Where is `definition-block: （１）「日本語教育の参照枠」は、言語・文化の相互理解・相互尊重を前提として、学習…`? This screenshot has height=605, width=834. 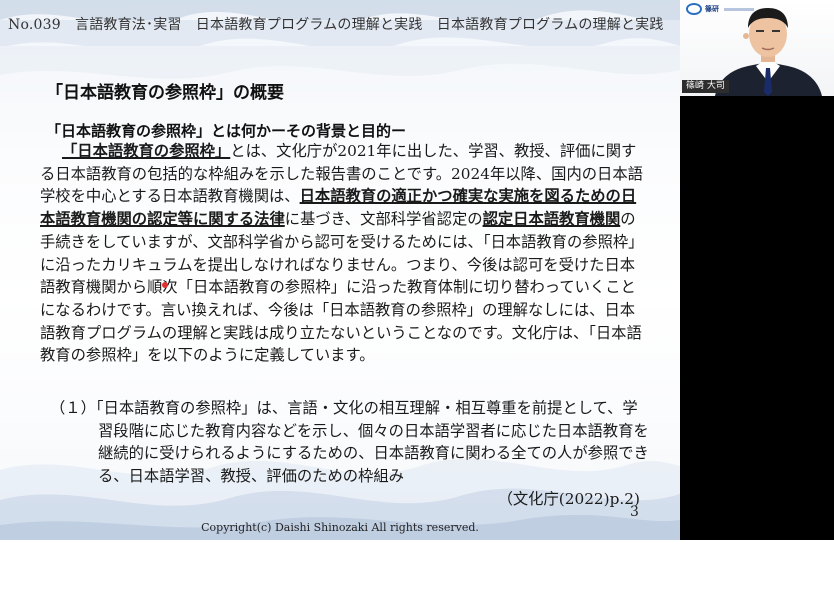
definition-block: （１）「日本語教育の参照枠」は、言語・文化の相互理解・相互尊重を前提として、学習… is located at coordinates (350, 454).